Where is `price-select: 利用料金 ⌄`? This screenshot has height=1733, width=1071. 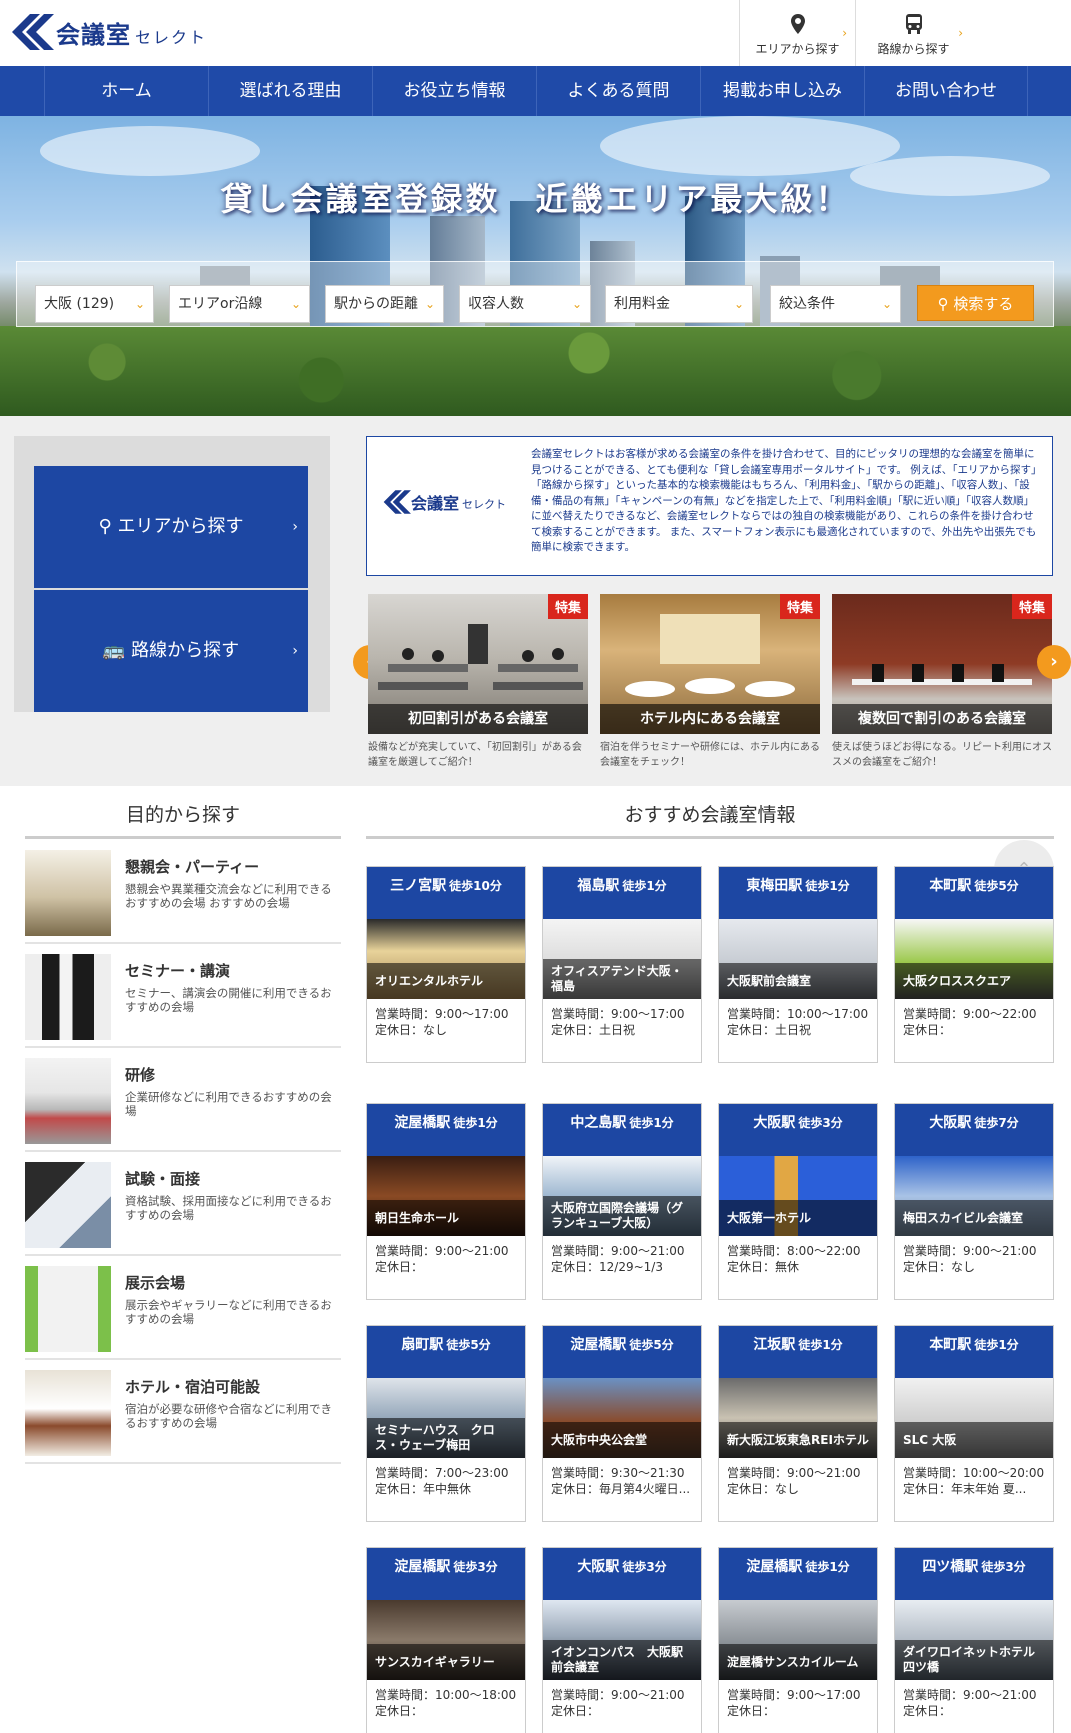
price-select: 利用料金 ⌄ is located at coordinates (679, 304).